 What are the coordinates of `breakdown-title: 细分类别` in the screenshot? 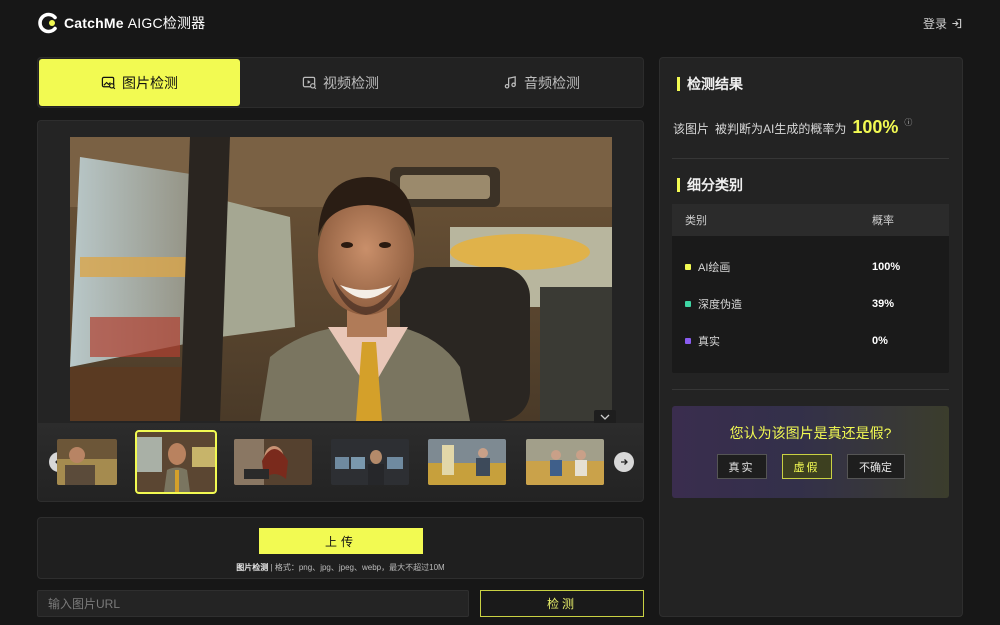 It's located at (710, 185).